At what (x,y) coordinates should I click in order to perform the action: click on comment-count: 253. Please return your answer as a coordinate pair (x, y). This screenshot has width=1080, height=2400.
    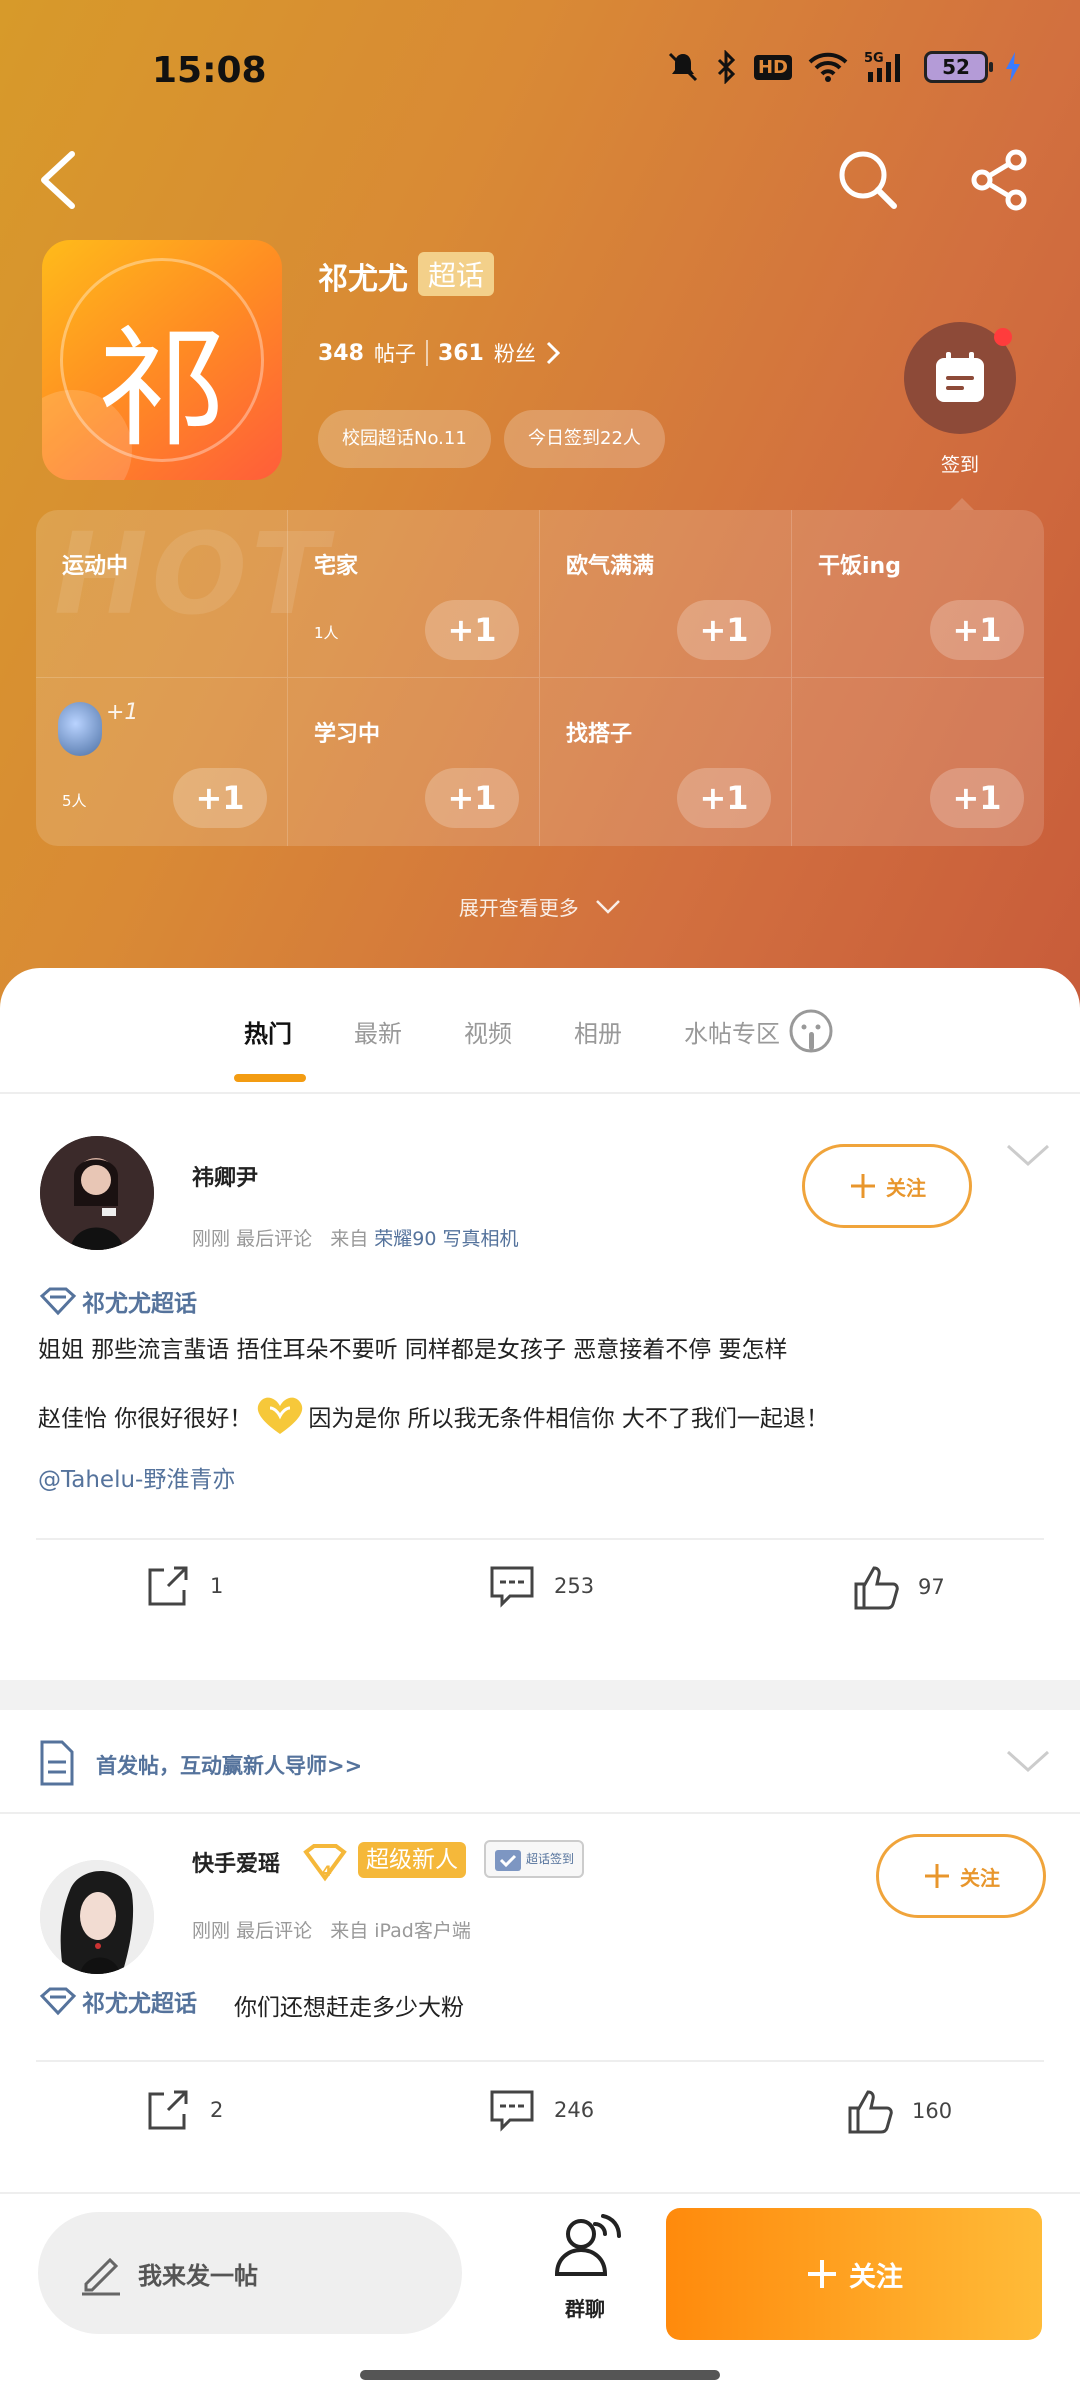
    Looking at the image, I should click on (574, 1586).